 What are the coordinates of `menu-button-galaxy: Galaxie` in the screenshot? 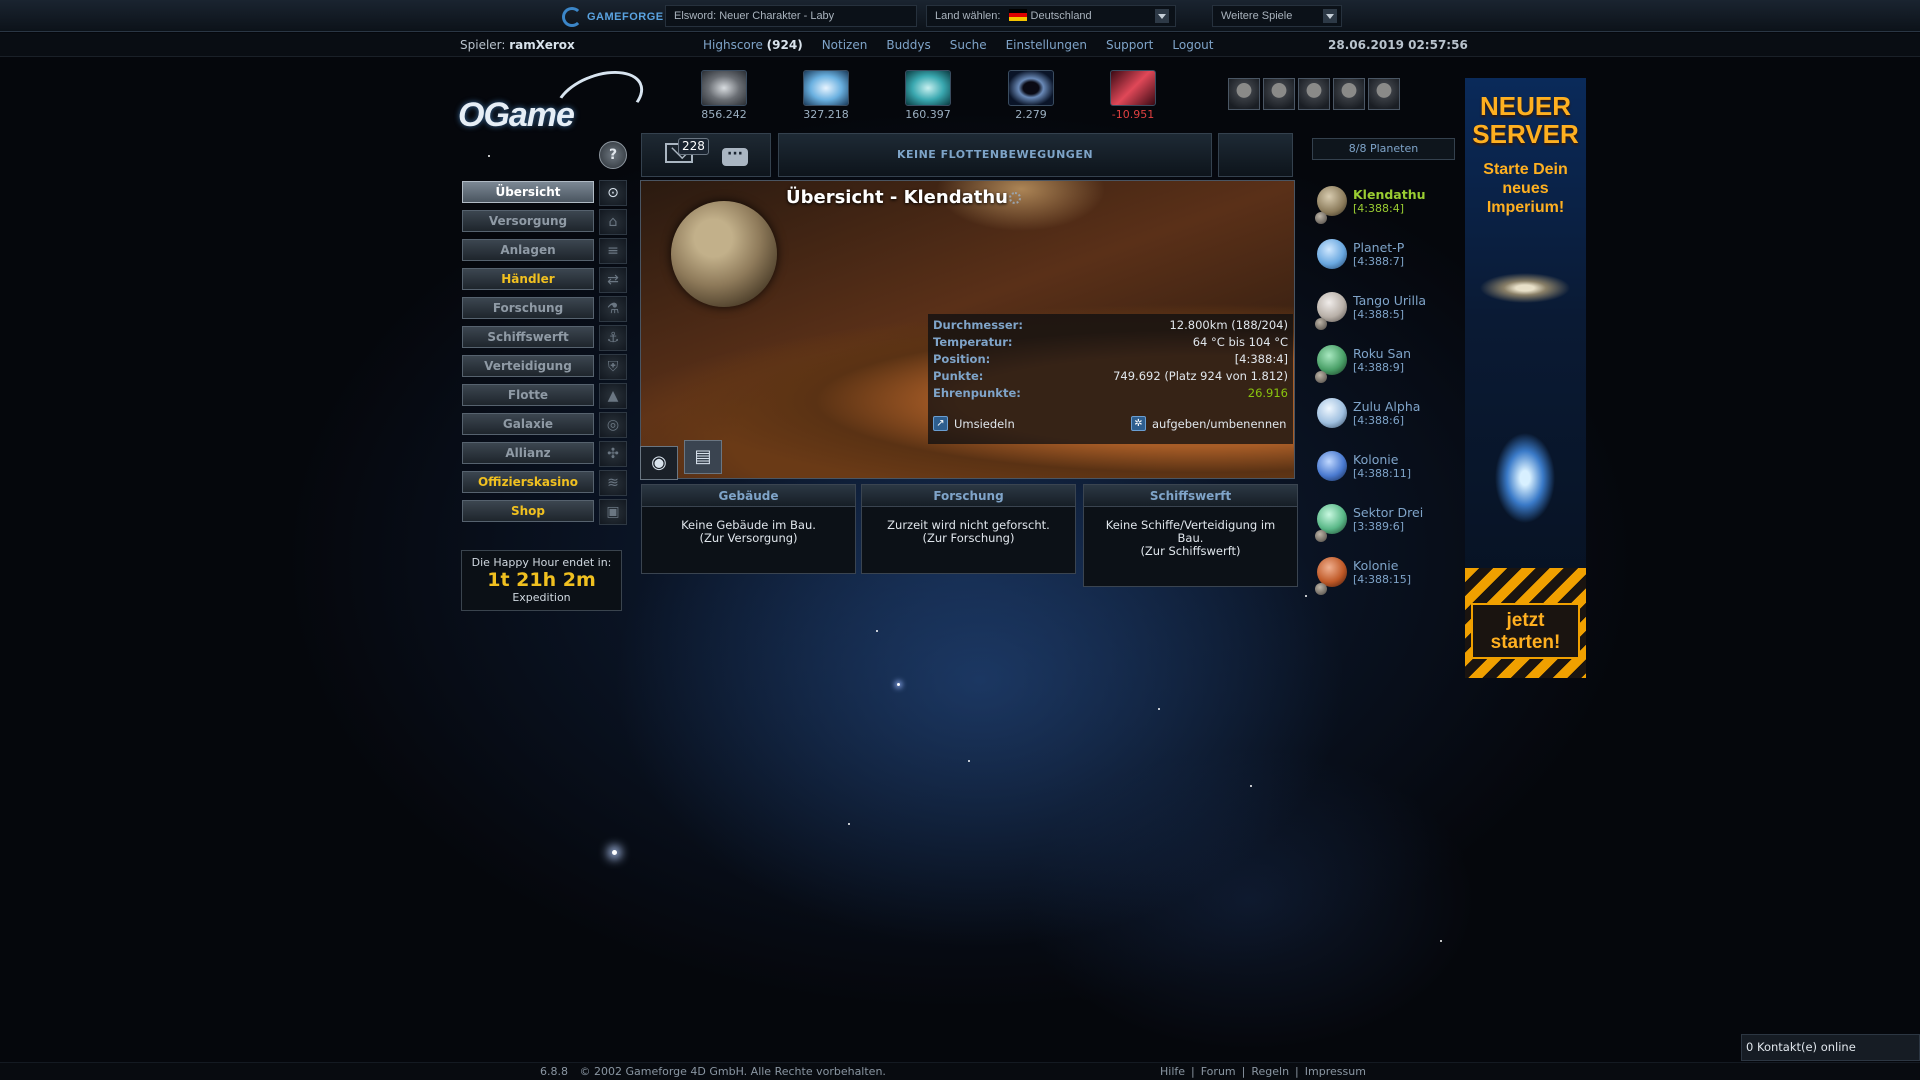 It's located at (528, 424).